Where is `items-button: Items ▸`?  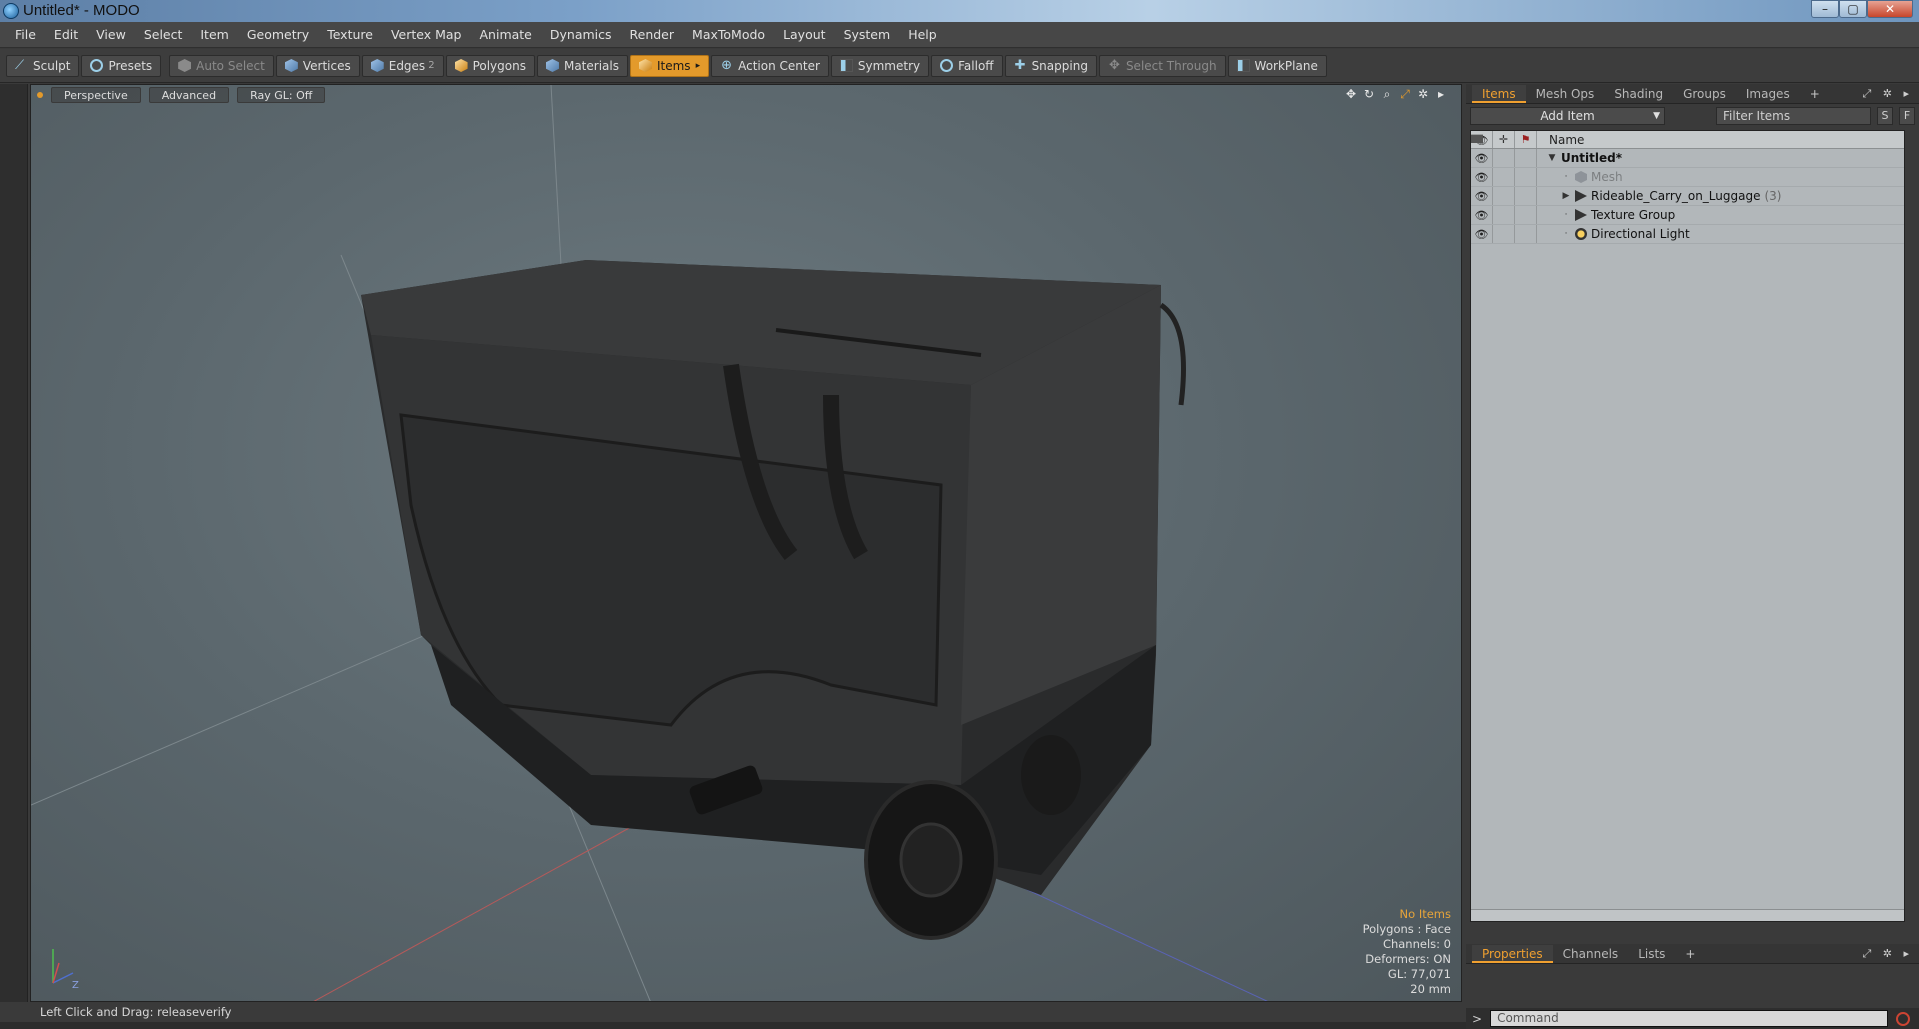
items-button: Items ▸ is located at coordinates (669, 65).